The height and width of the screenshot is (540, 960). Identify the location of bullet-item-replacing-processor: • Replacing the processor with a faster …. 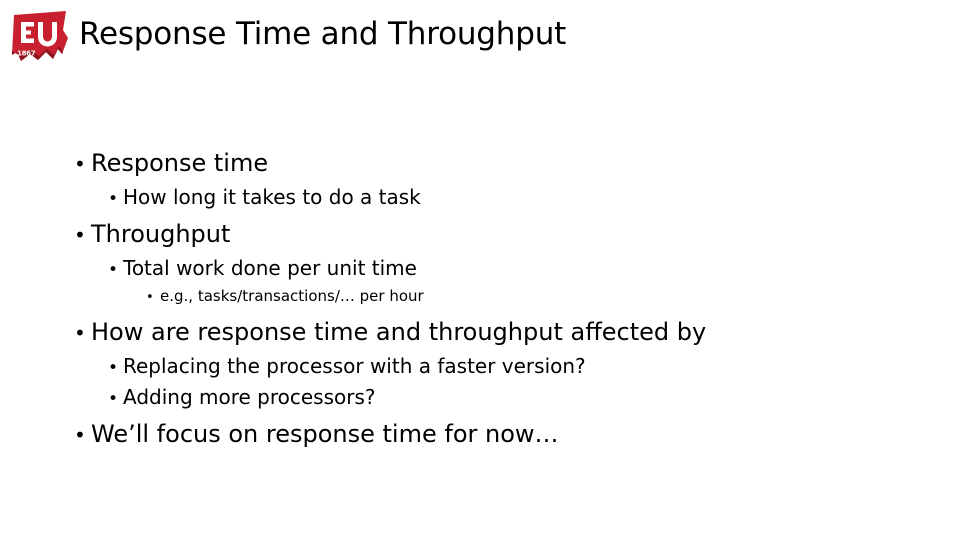
(347, 367).